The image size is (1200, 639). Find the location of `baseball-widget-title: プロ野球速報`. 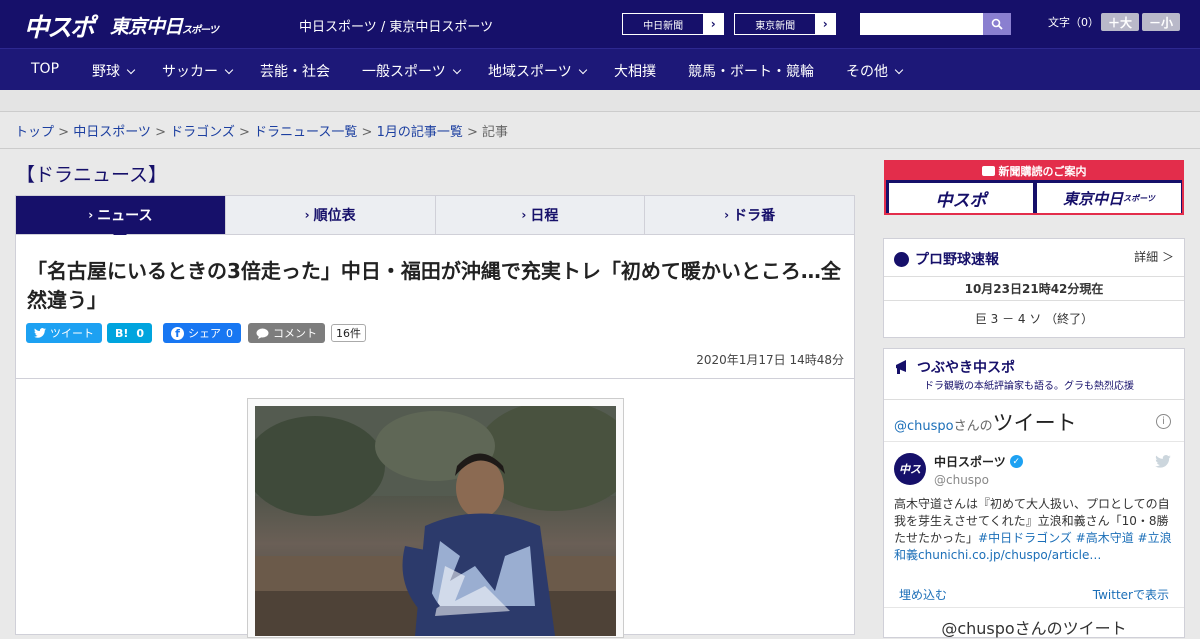

baseball-widget-title: プロ野球速報 is located at coordinates (957, 260).